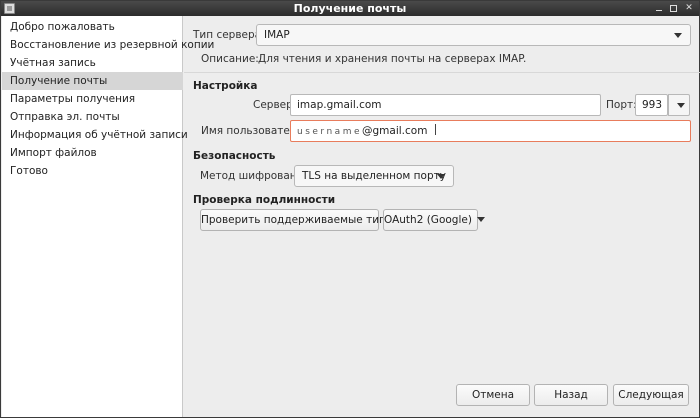 Image resolution: width=700 pixels, height=418 pixels. I want to click on sidebar-item-restore-backup: Восстановление из резервной копии, so click(108, 45).